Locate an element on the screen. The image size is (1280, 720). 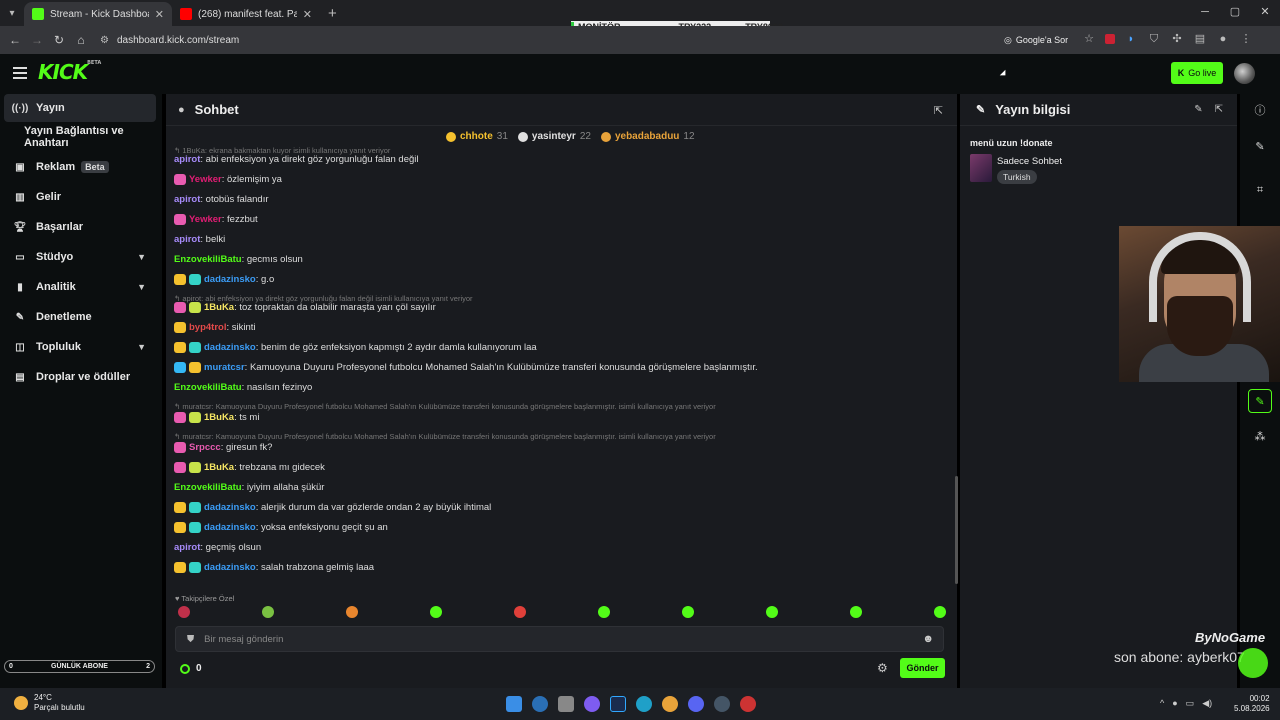
search-icon is located at coordinates (540, 704).